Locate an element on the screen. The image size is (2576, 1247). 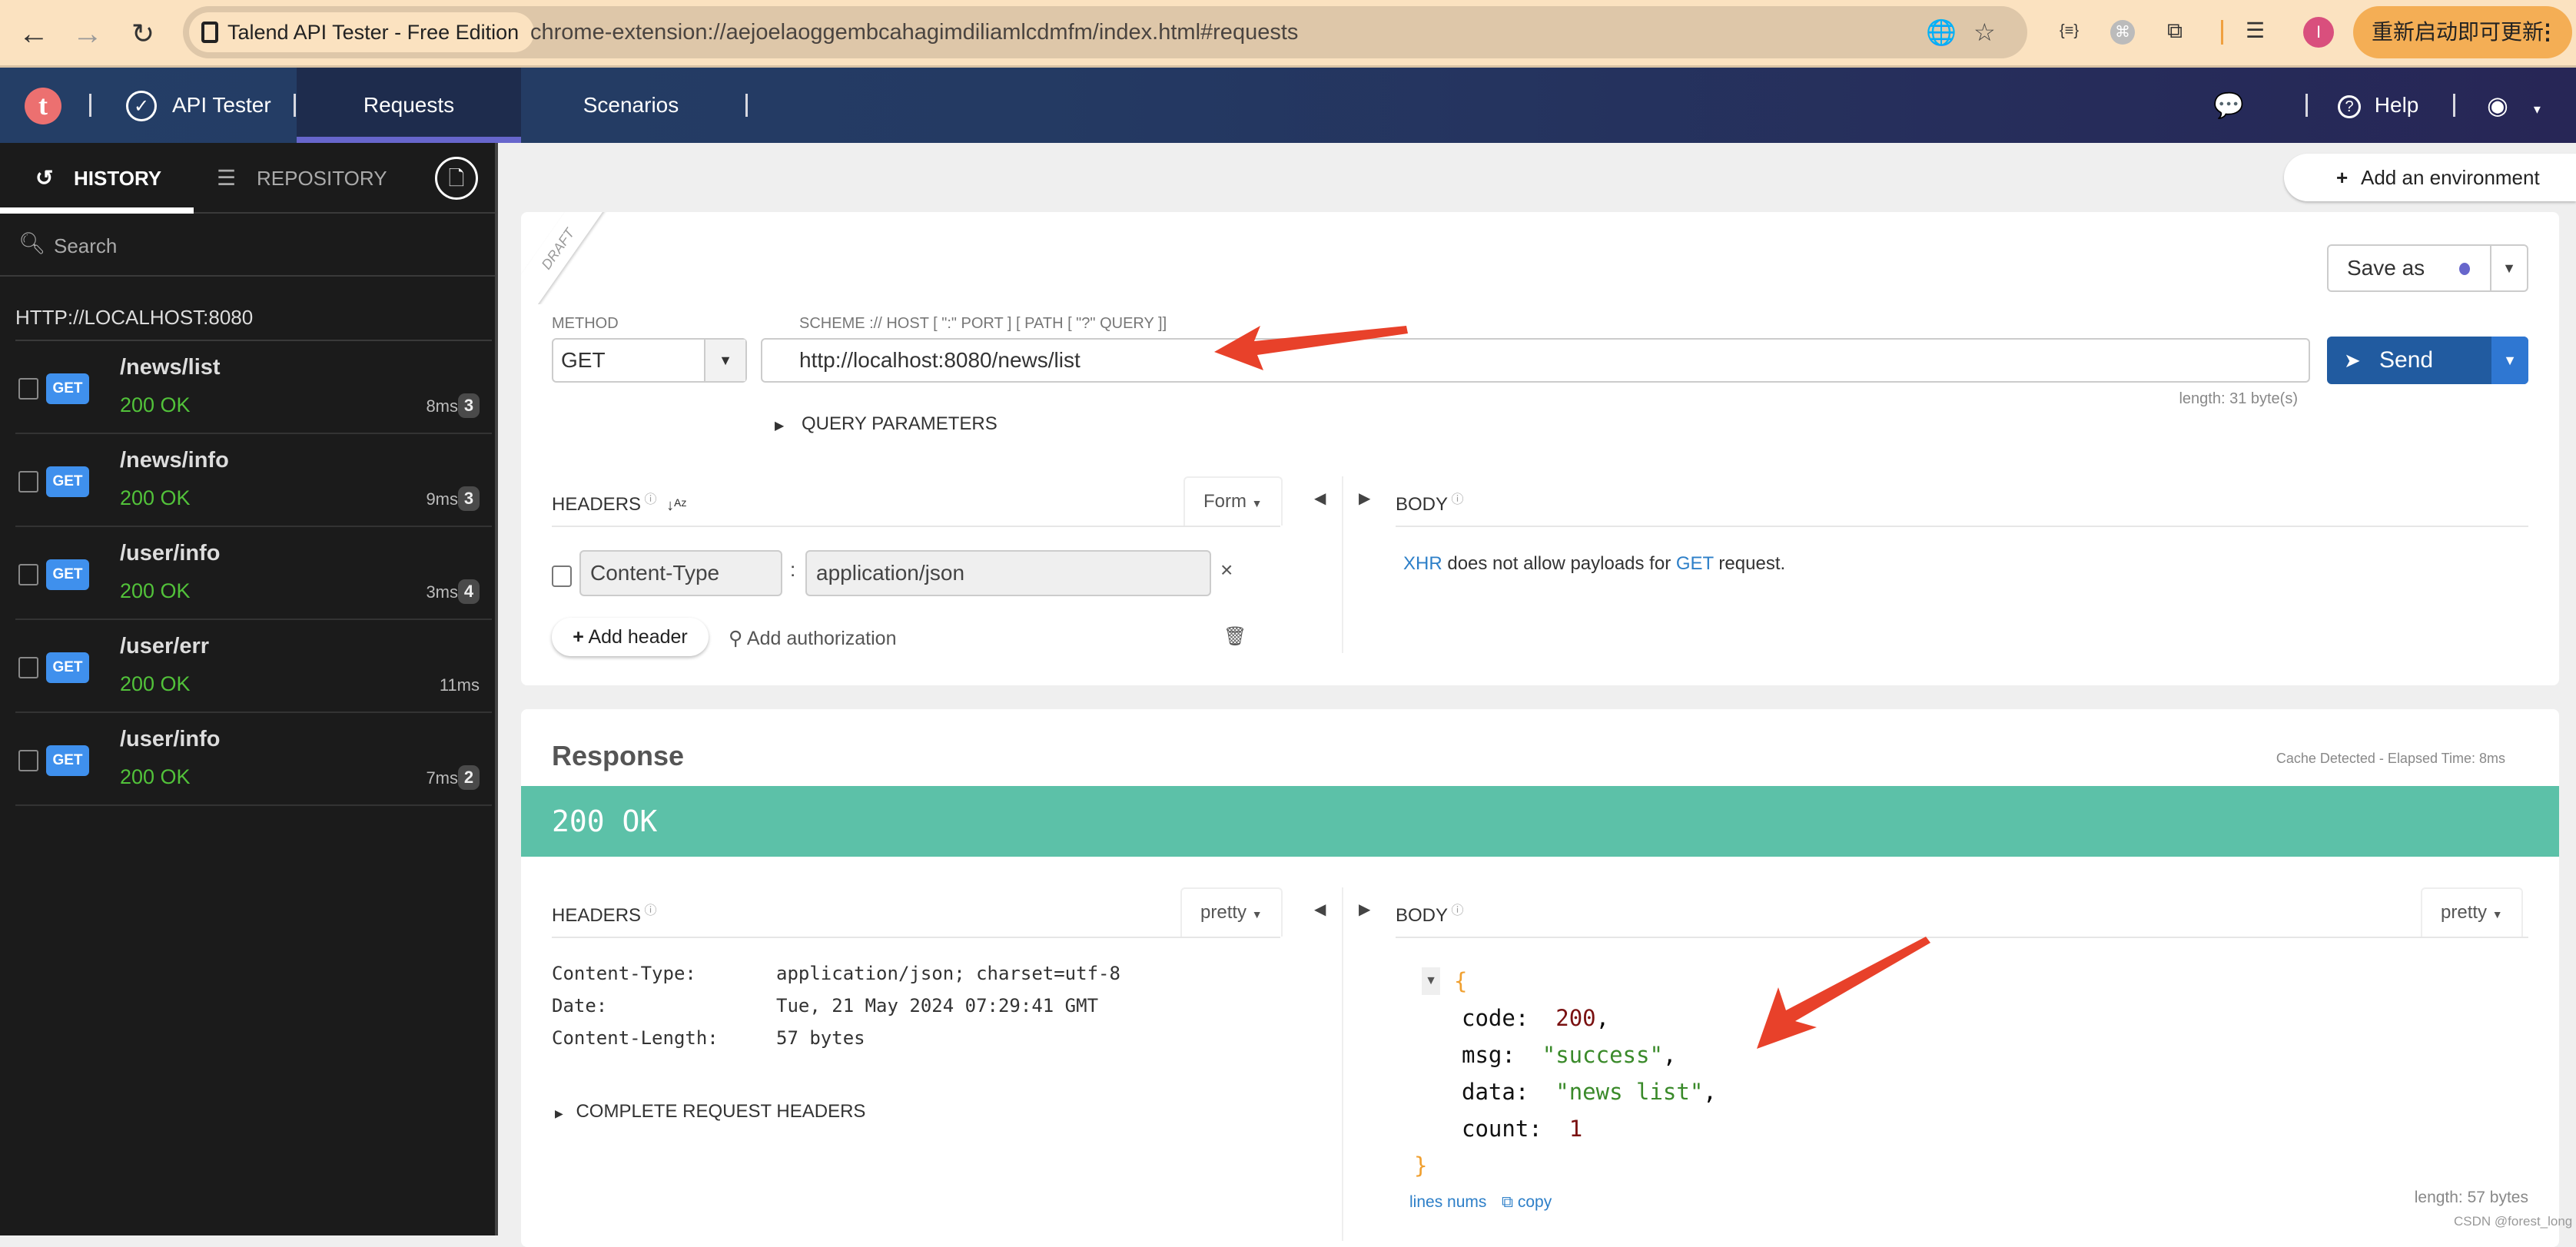
body-message-end: request. is located at coordinates (1749, 564).